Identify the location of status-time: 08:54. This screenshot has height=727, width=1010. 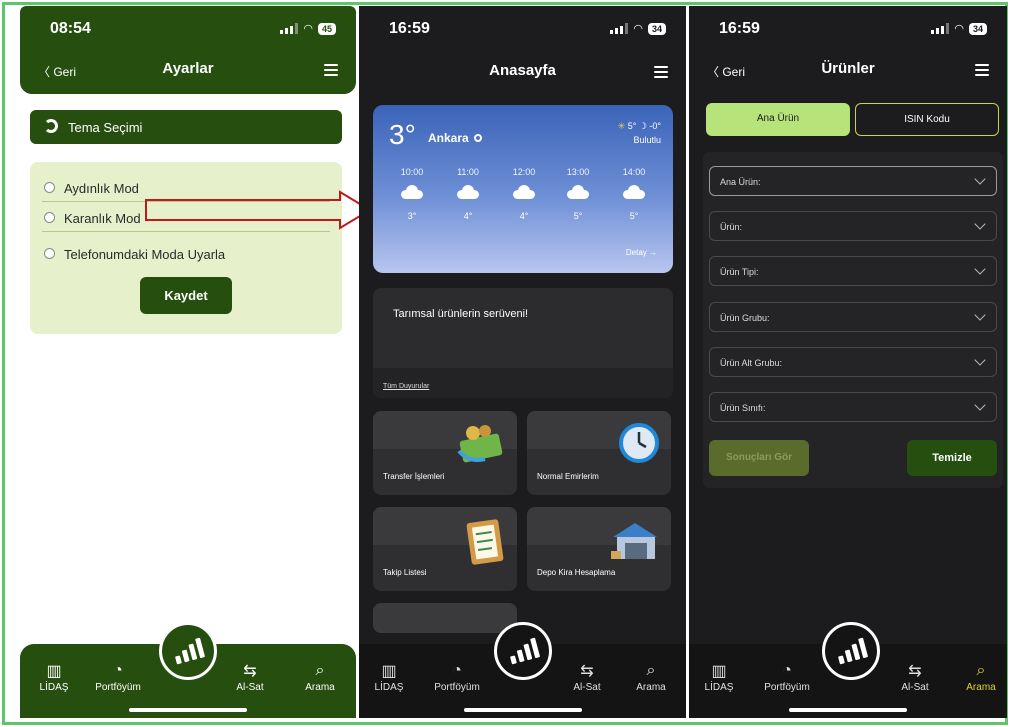
(70, 28).